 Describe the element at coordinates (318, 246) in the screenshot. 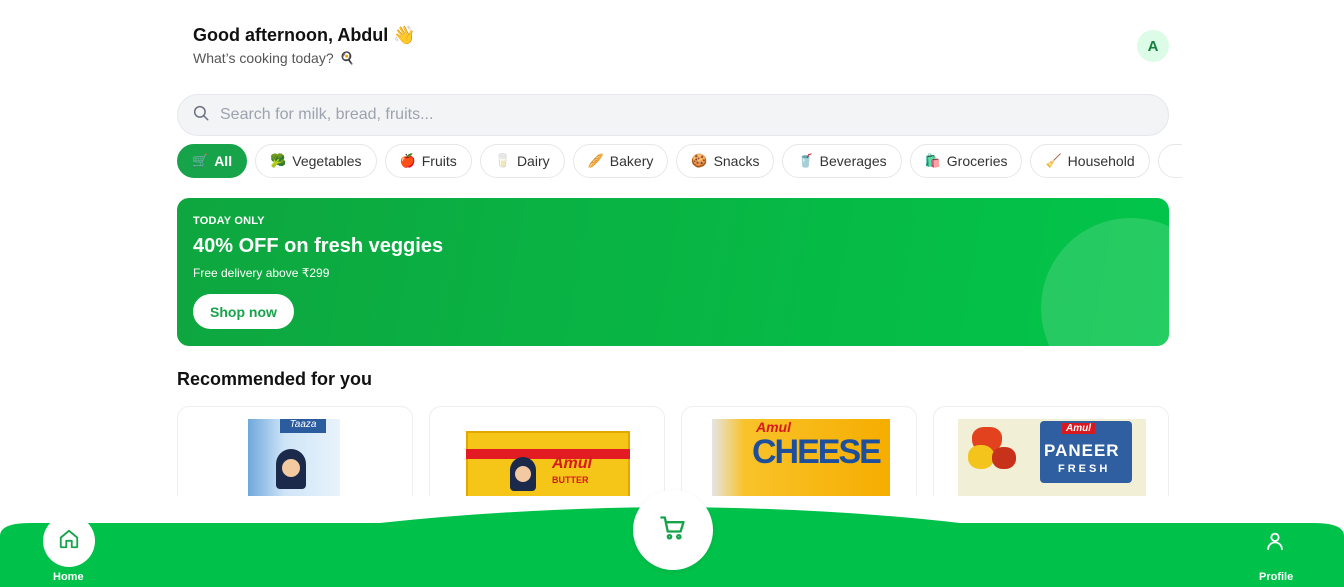

I see `banner-title: 40% OFF on fresh veggies` at that location.